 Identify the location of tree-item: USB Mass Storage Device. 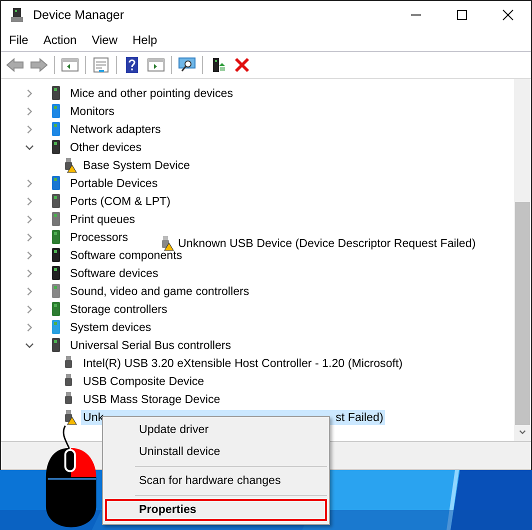
(151, 399).